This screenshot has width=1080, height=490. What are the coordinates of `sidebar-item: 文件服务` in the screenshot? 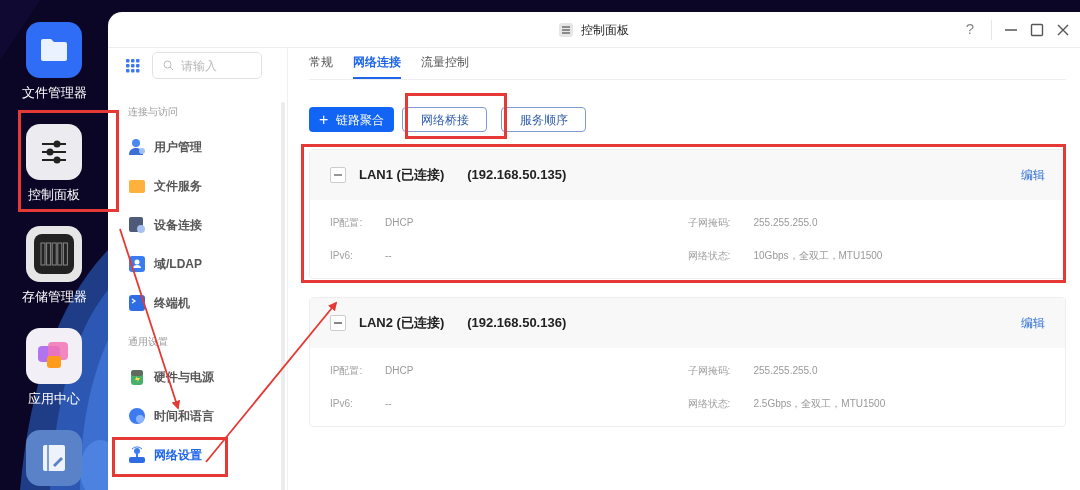 It's located at (165, 185).